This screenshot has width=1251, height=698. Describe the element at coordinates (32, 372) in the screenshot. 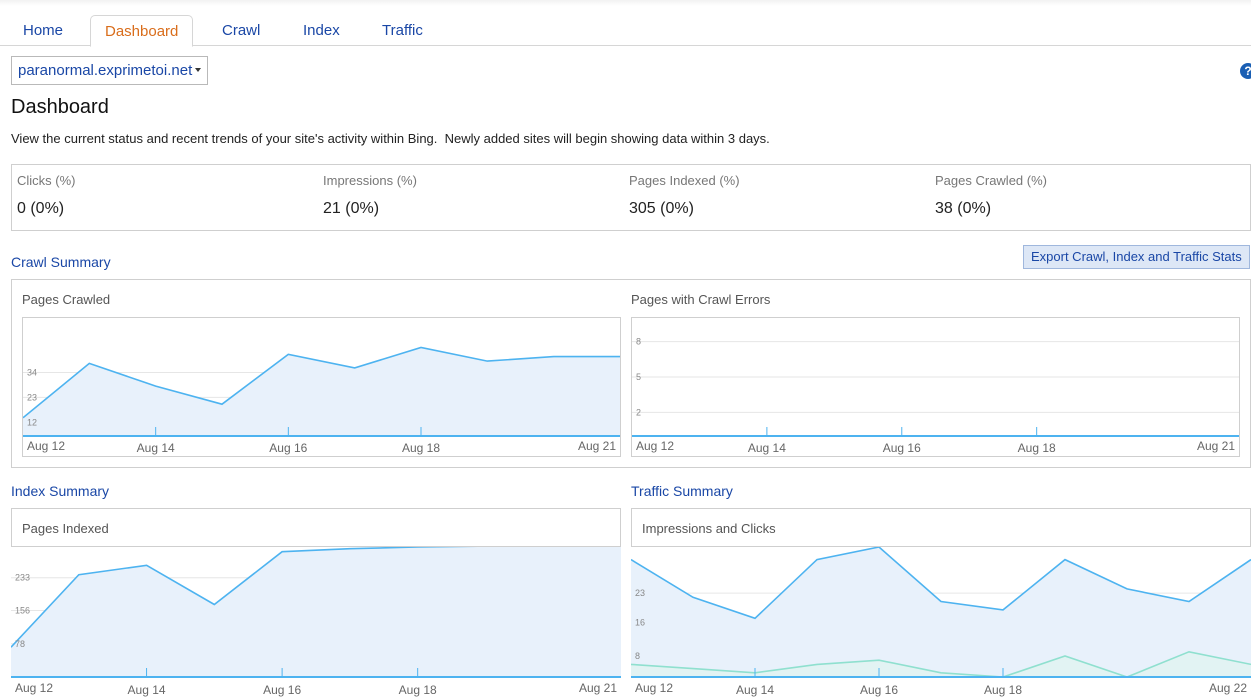

I see `y-tick-label: 34` at that location.